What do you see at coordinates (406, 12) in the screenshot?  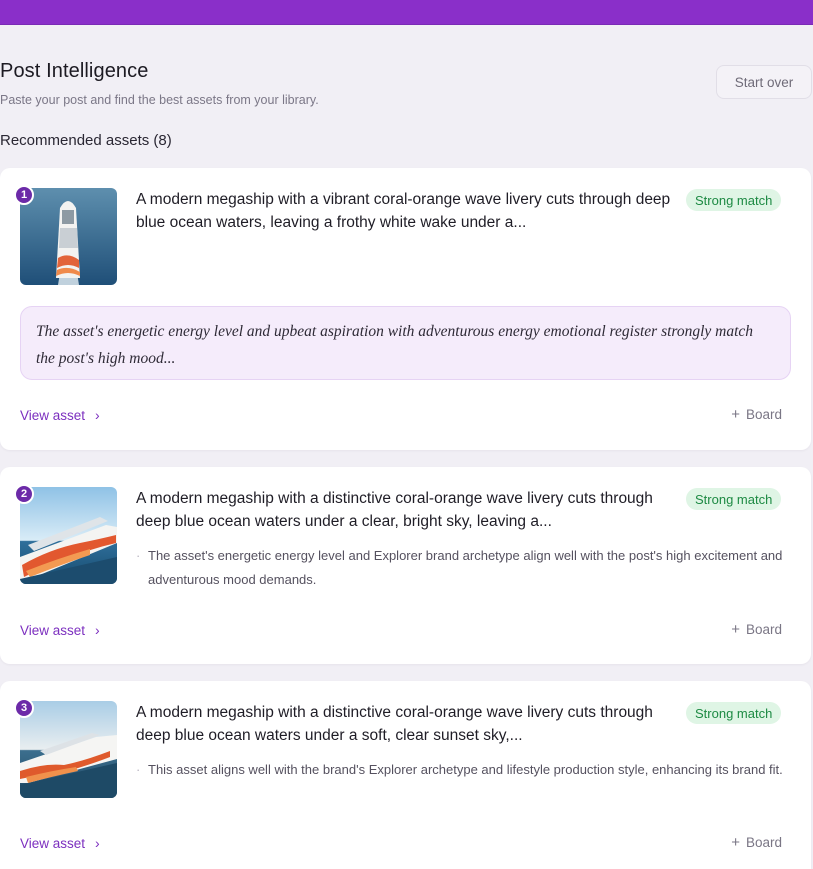 I see `top-app-bar` at bounding box center [406, 12].